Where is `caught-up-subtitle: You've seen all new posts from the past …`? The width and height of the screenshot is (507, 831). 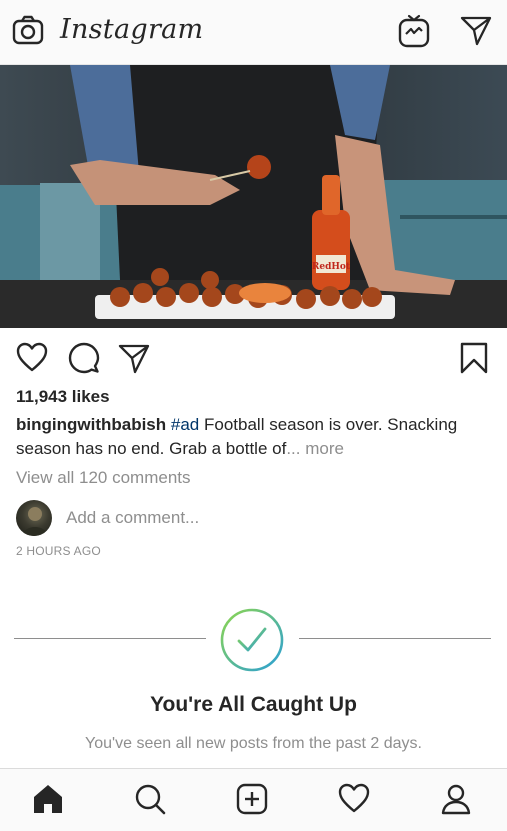
caught-up-subtitle: You've seen all new posts from the past … is located at coordinates (253, 743).